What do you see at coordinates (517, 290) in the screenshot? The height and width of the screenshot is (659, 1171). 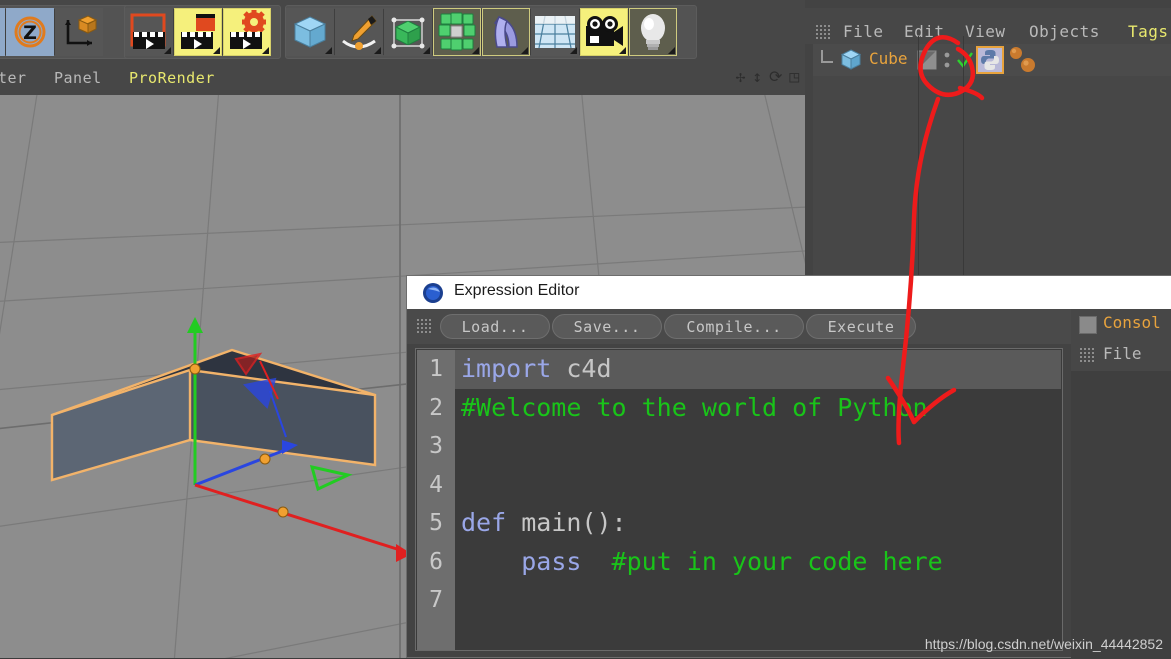 I see `window-title: Expression Editor` at bounding box center [517, 290].